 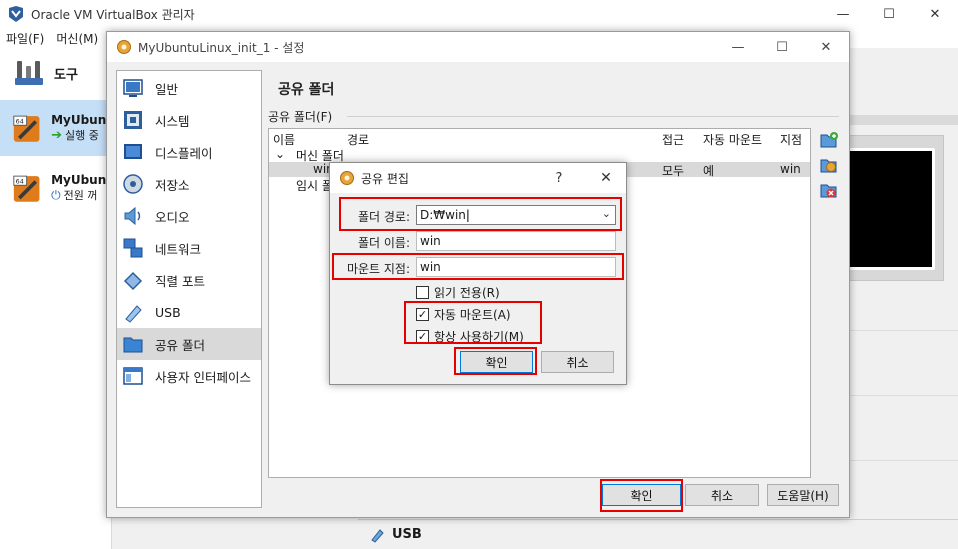 What do you see at coordinates (593, 116) in the screenshot?
I see `group-divider` at bounding box center [593, 116].